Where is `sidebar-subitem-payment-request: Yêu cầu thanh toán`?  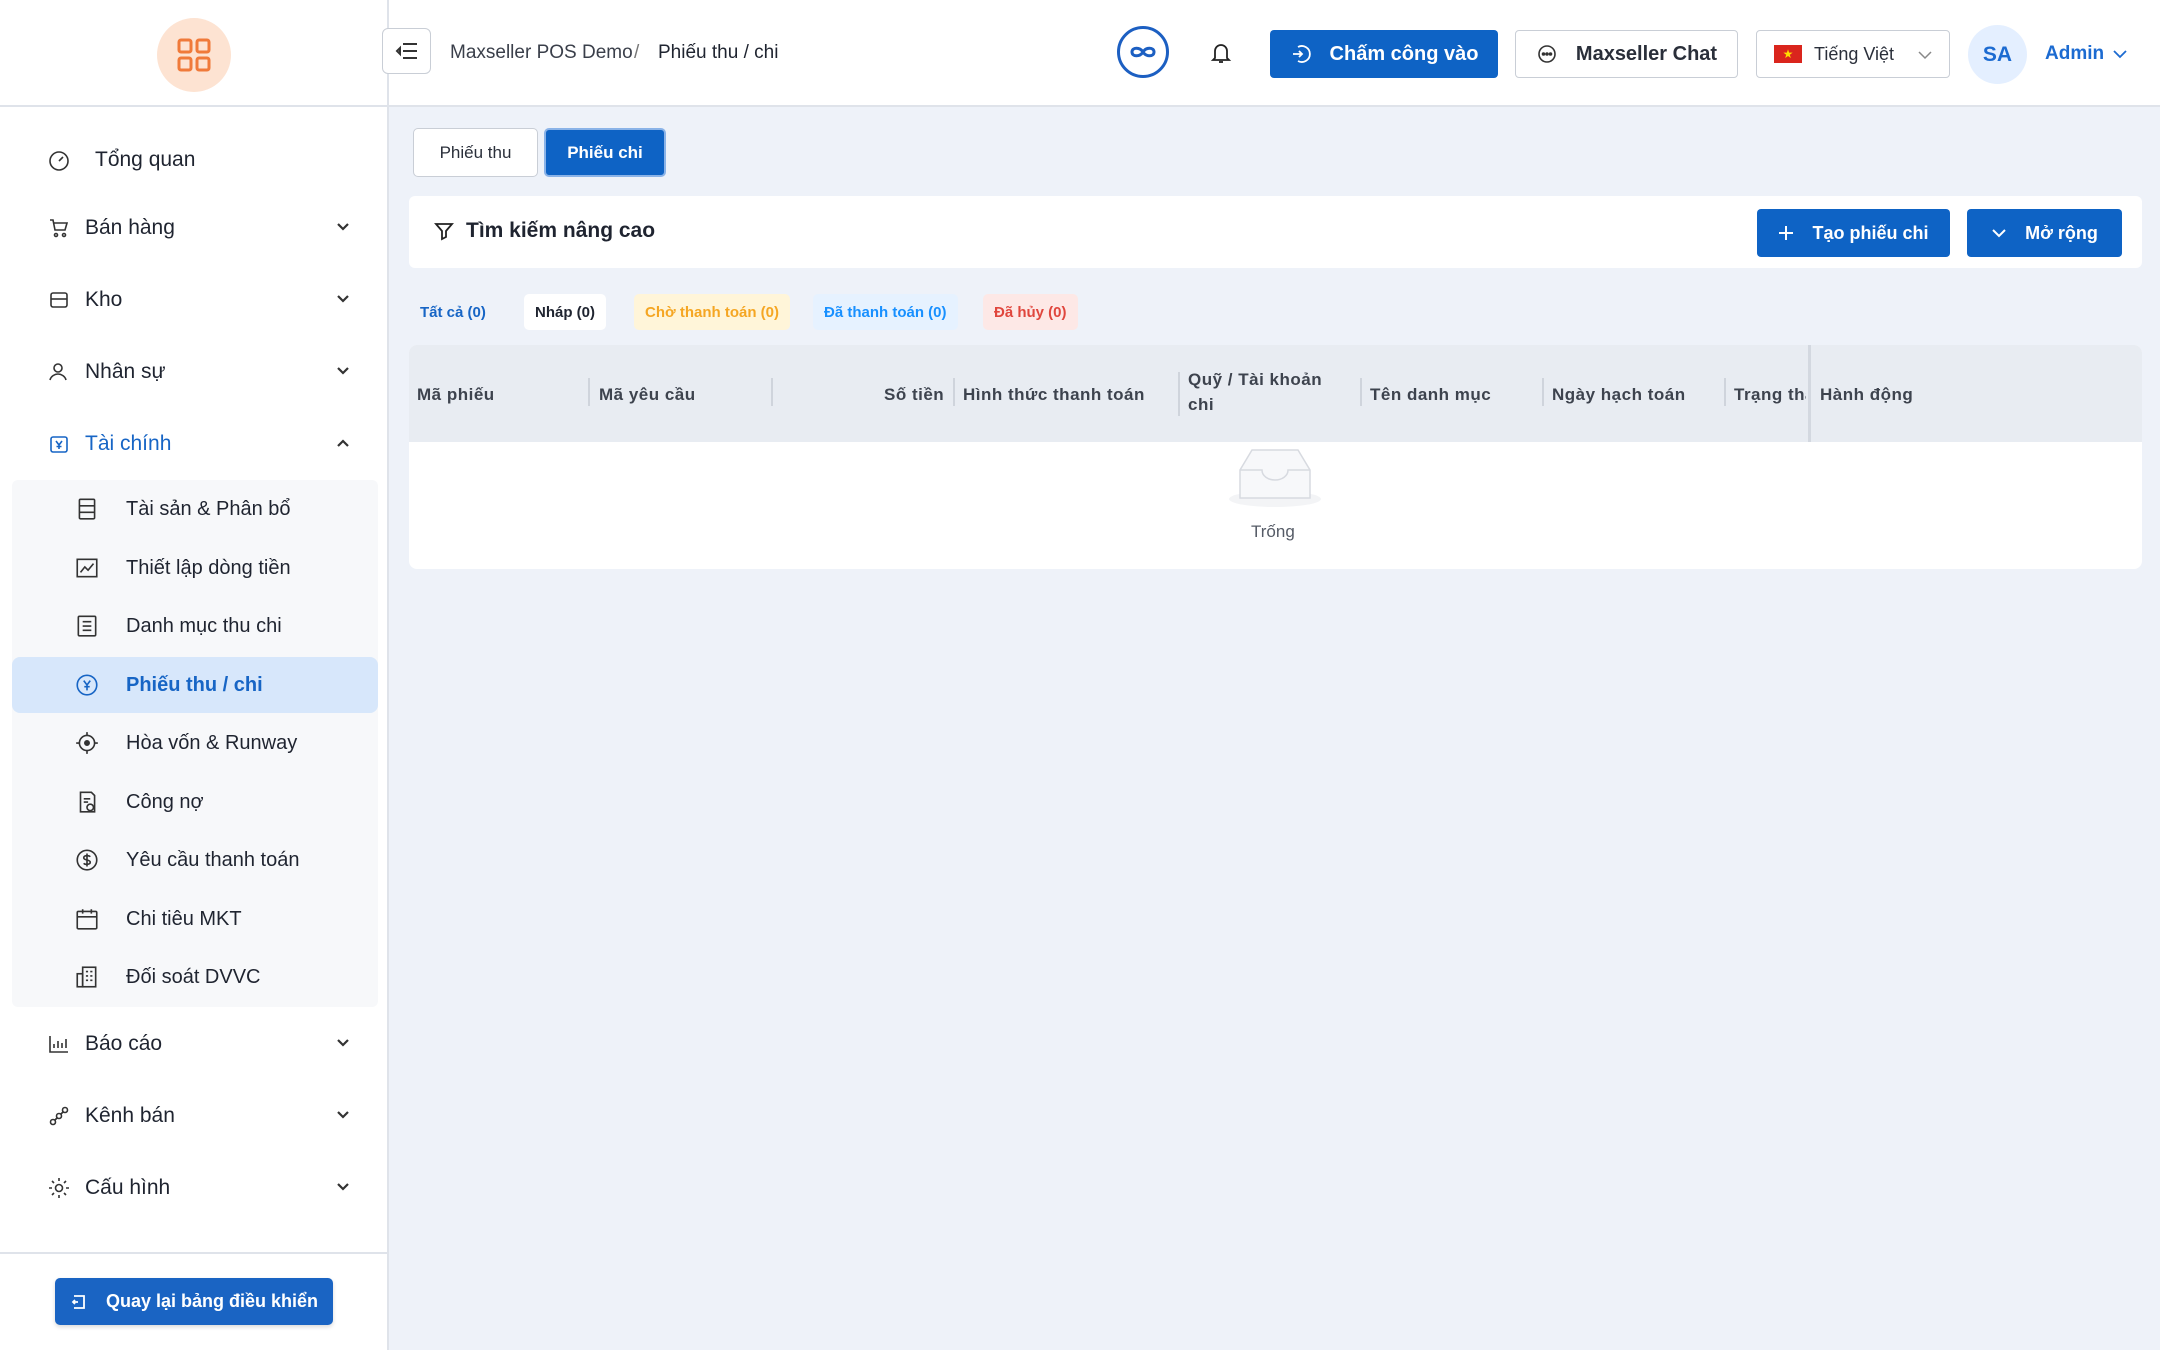 sidebar-subitem-payment-request: Yêu cầu thanh toán is located at coordinates (195, 860).